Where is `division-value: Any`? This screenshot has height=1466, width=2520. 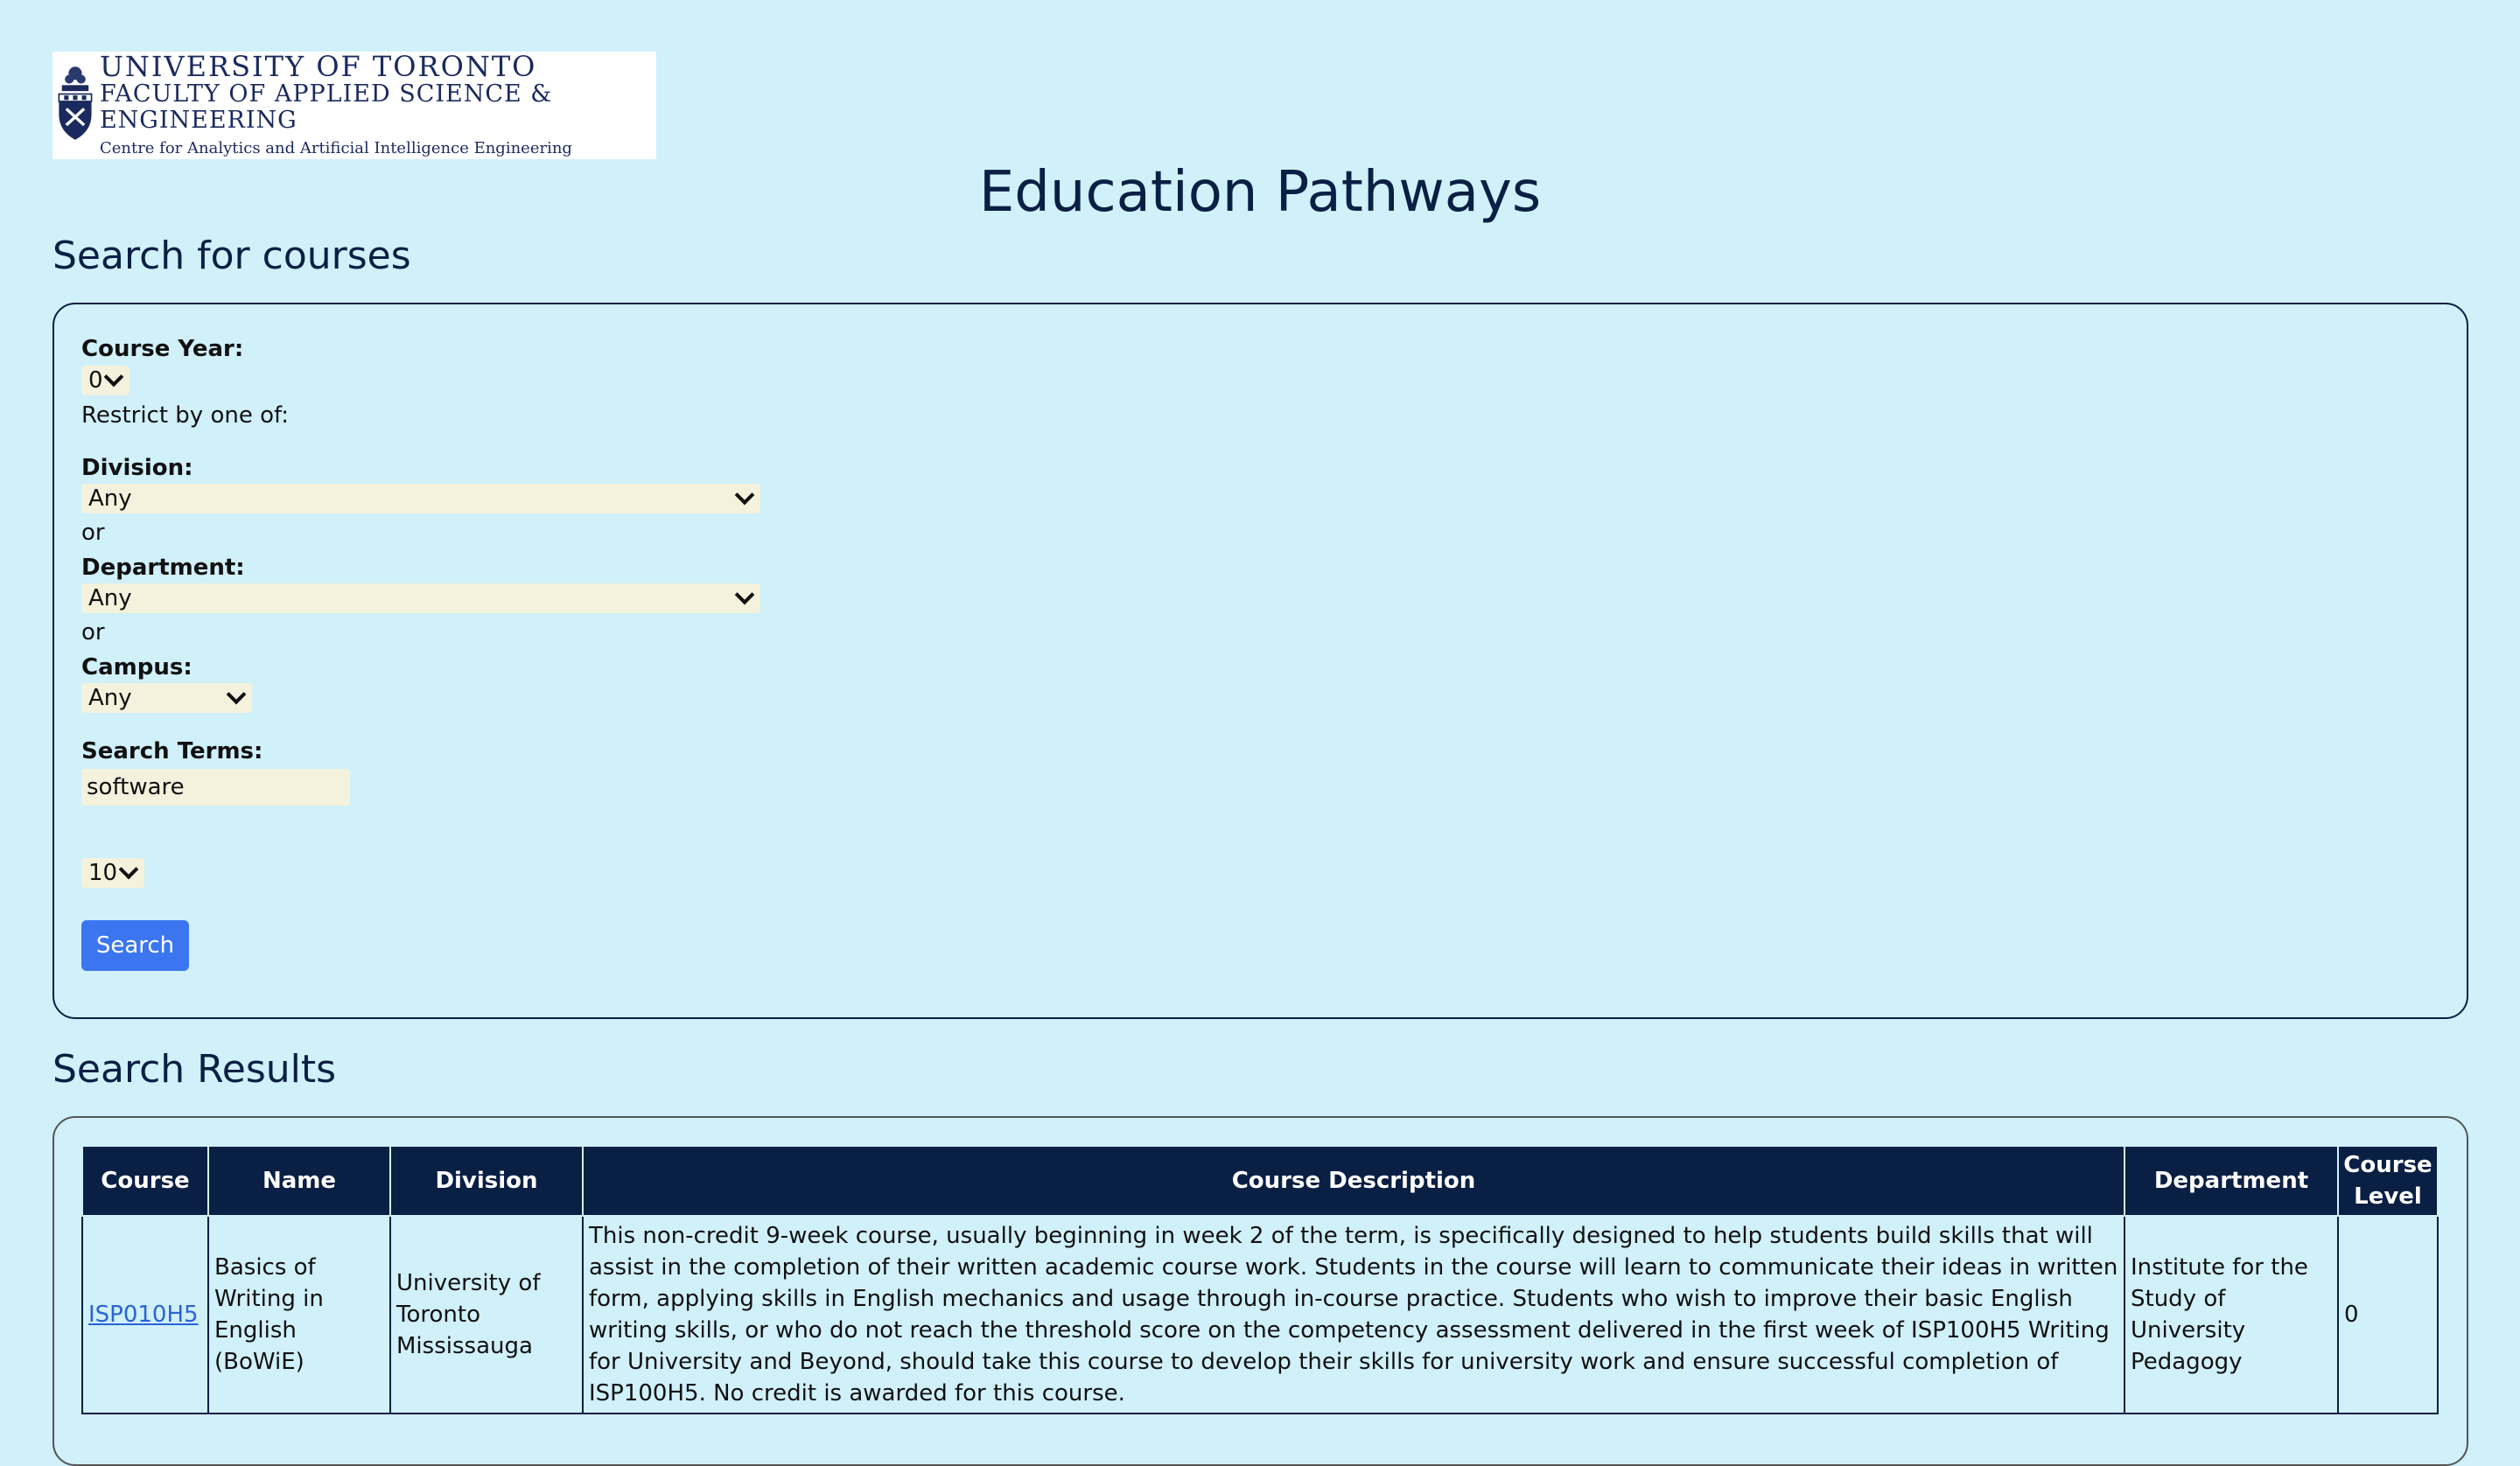 division-value: Any is located at coordinates (110, 498).